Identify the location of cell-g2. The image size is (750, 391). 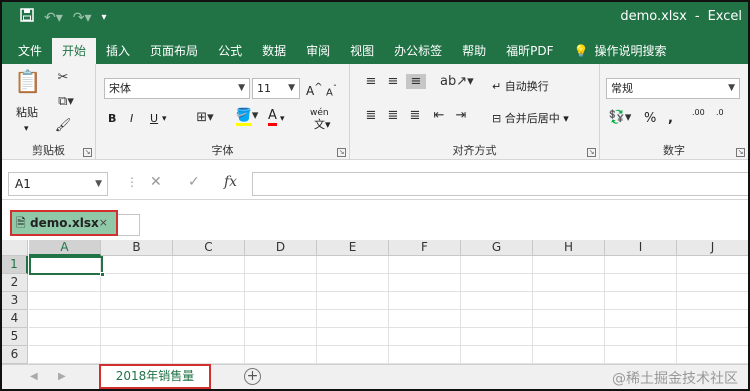
(497, 283).